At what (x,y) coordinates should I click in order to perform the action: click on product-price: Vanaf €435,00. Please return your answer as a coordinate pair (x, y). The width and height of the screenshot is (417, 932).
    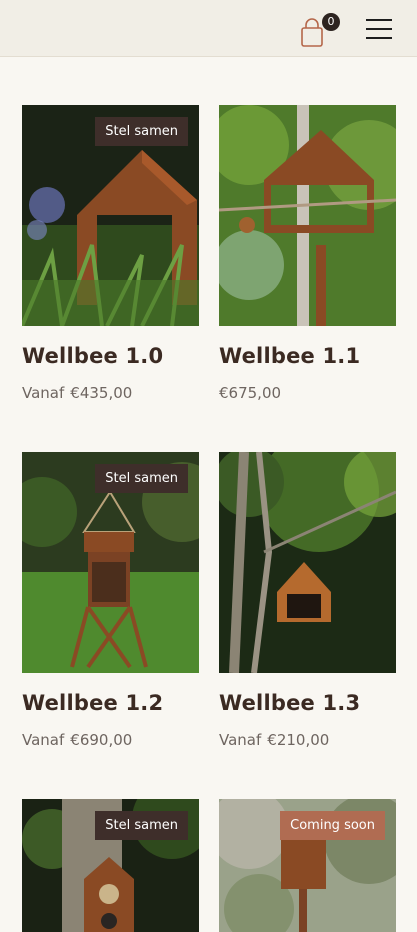
    Looking at the image, I should click on (111, 393).